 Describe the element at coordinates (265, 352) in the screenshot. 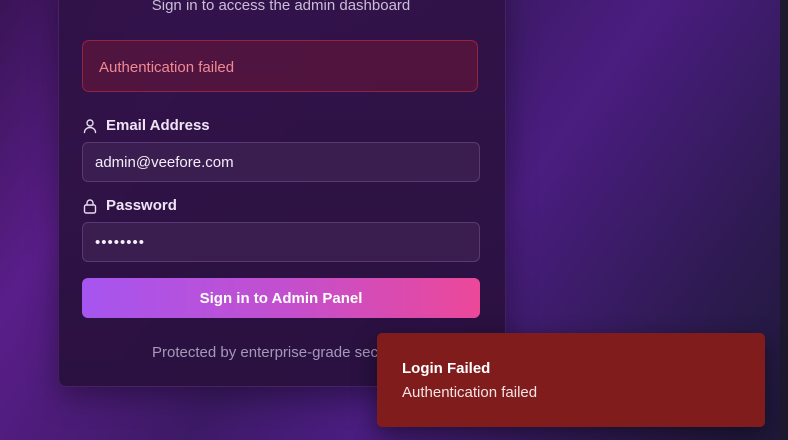

I see `security-footer-text: Protected by enterprise-grade sec` at that location.